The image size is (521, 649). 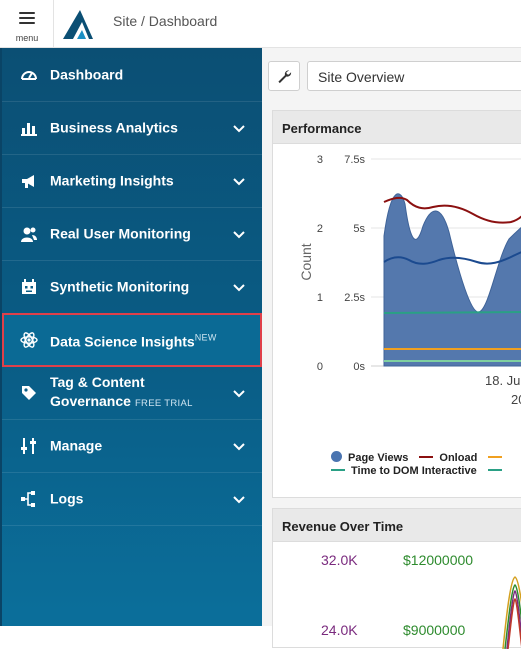 I want to click on legend-tti: Time to DOM Interactive, so click(x=404, y=471).